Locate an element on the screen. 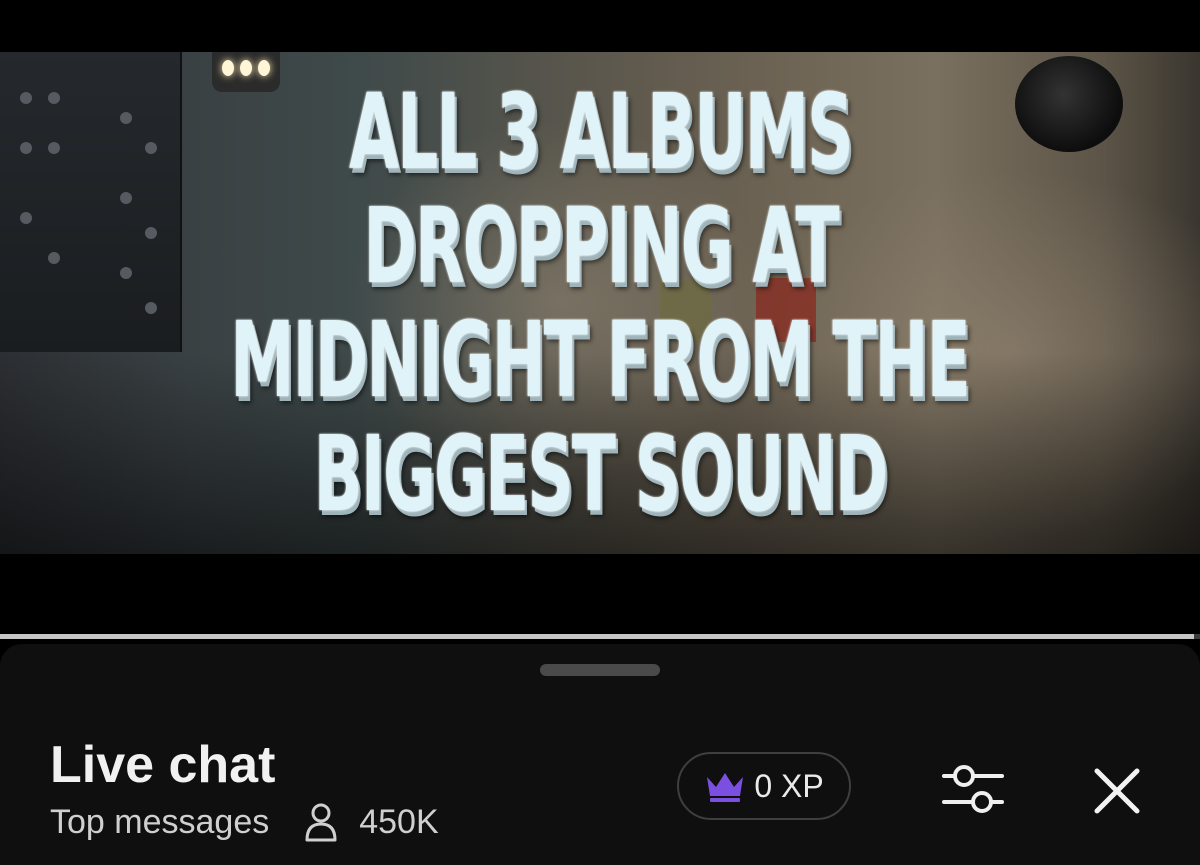 This screenshot has height=865, width=1200. close-icon is located at coordinates (1117, 791).